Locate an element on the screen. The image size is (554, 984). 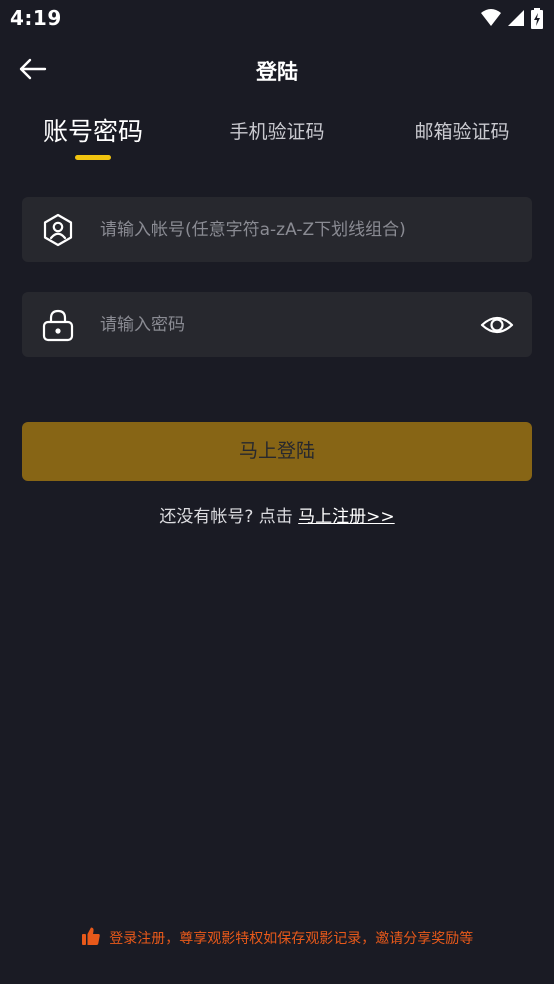
status-icons is located at coordinates (512, 18).